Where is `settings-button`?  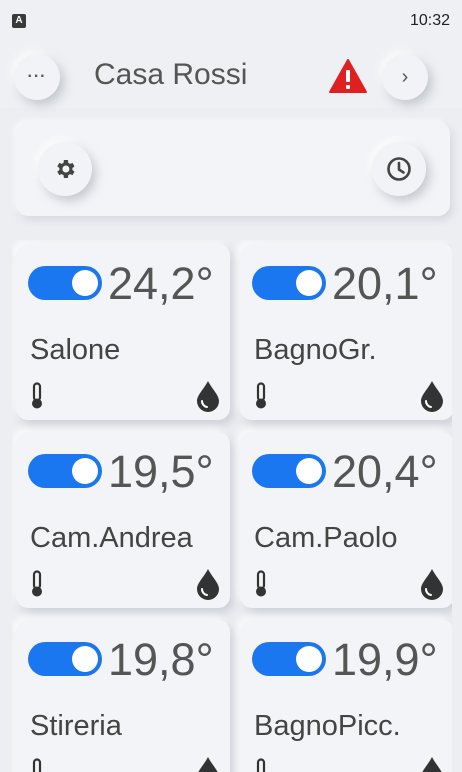 settings-button is located at coordinates (65, 169).